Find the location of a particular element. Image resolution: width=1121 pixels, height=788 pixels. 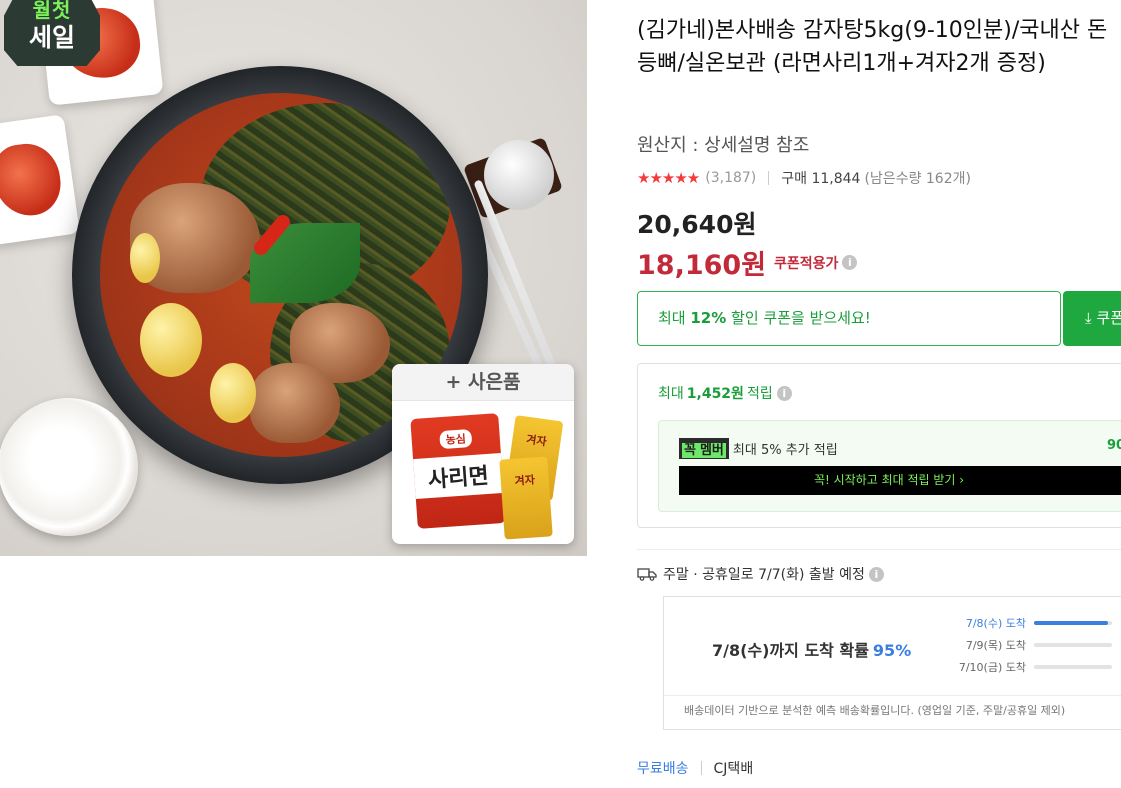

arrival-probability: 7/8(수)까지 도착 확률 95% is located at coordinates (811, 649).